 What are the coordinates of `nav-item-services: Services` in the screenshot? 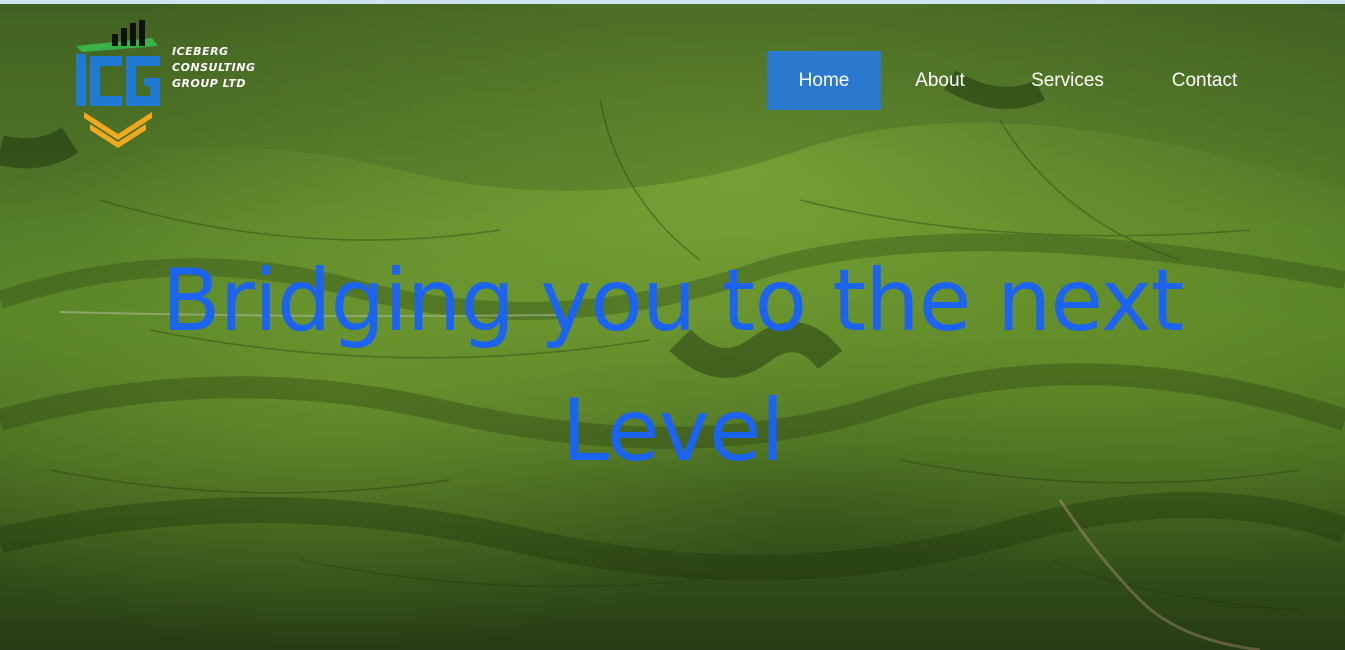 It's located at (1067, 80).